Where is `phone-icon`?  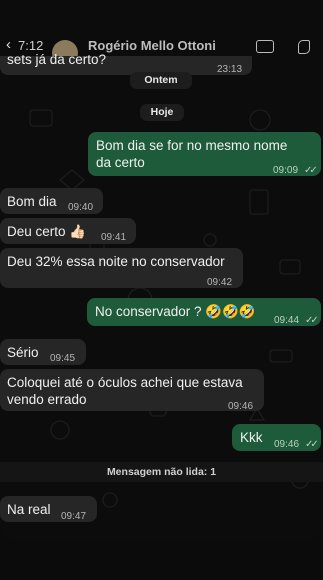 phone-icon is located at coordinates (304, 47).